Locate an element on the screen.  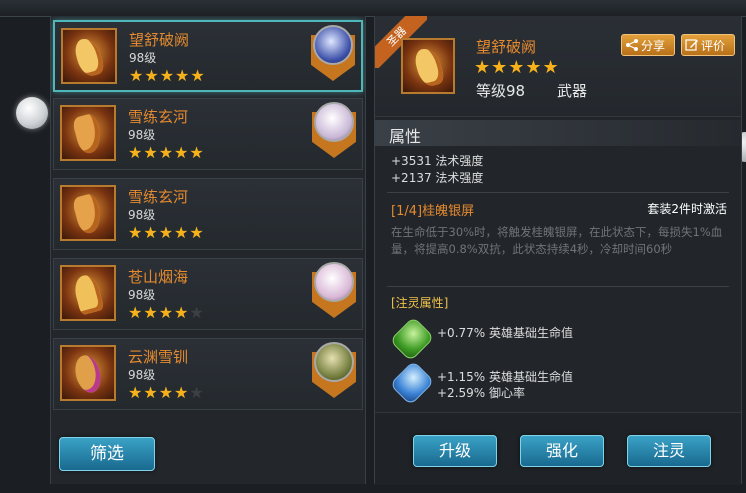
list-item: 云渊雪钏 98级 ★★★★★ is located at coordinates (208, 374).